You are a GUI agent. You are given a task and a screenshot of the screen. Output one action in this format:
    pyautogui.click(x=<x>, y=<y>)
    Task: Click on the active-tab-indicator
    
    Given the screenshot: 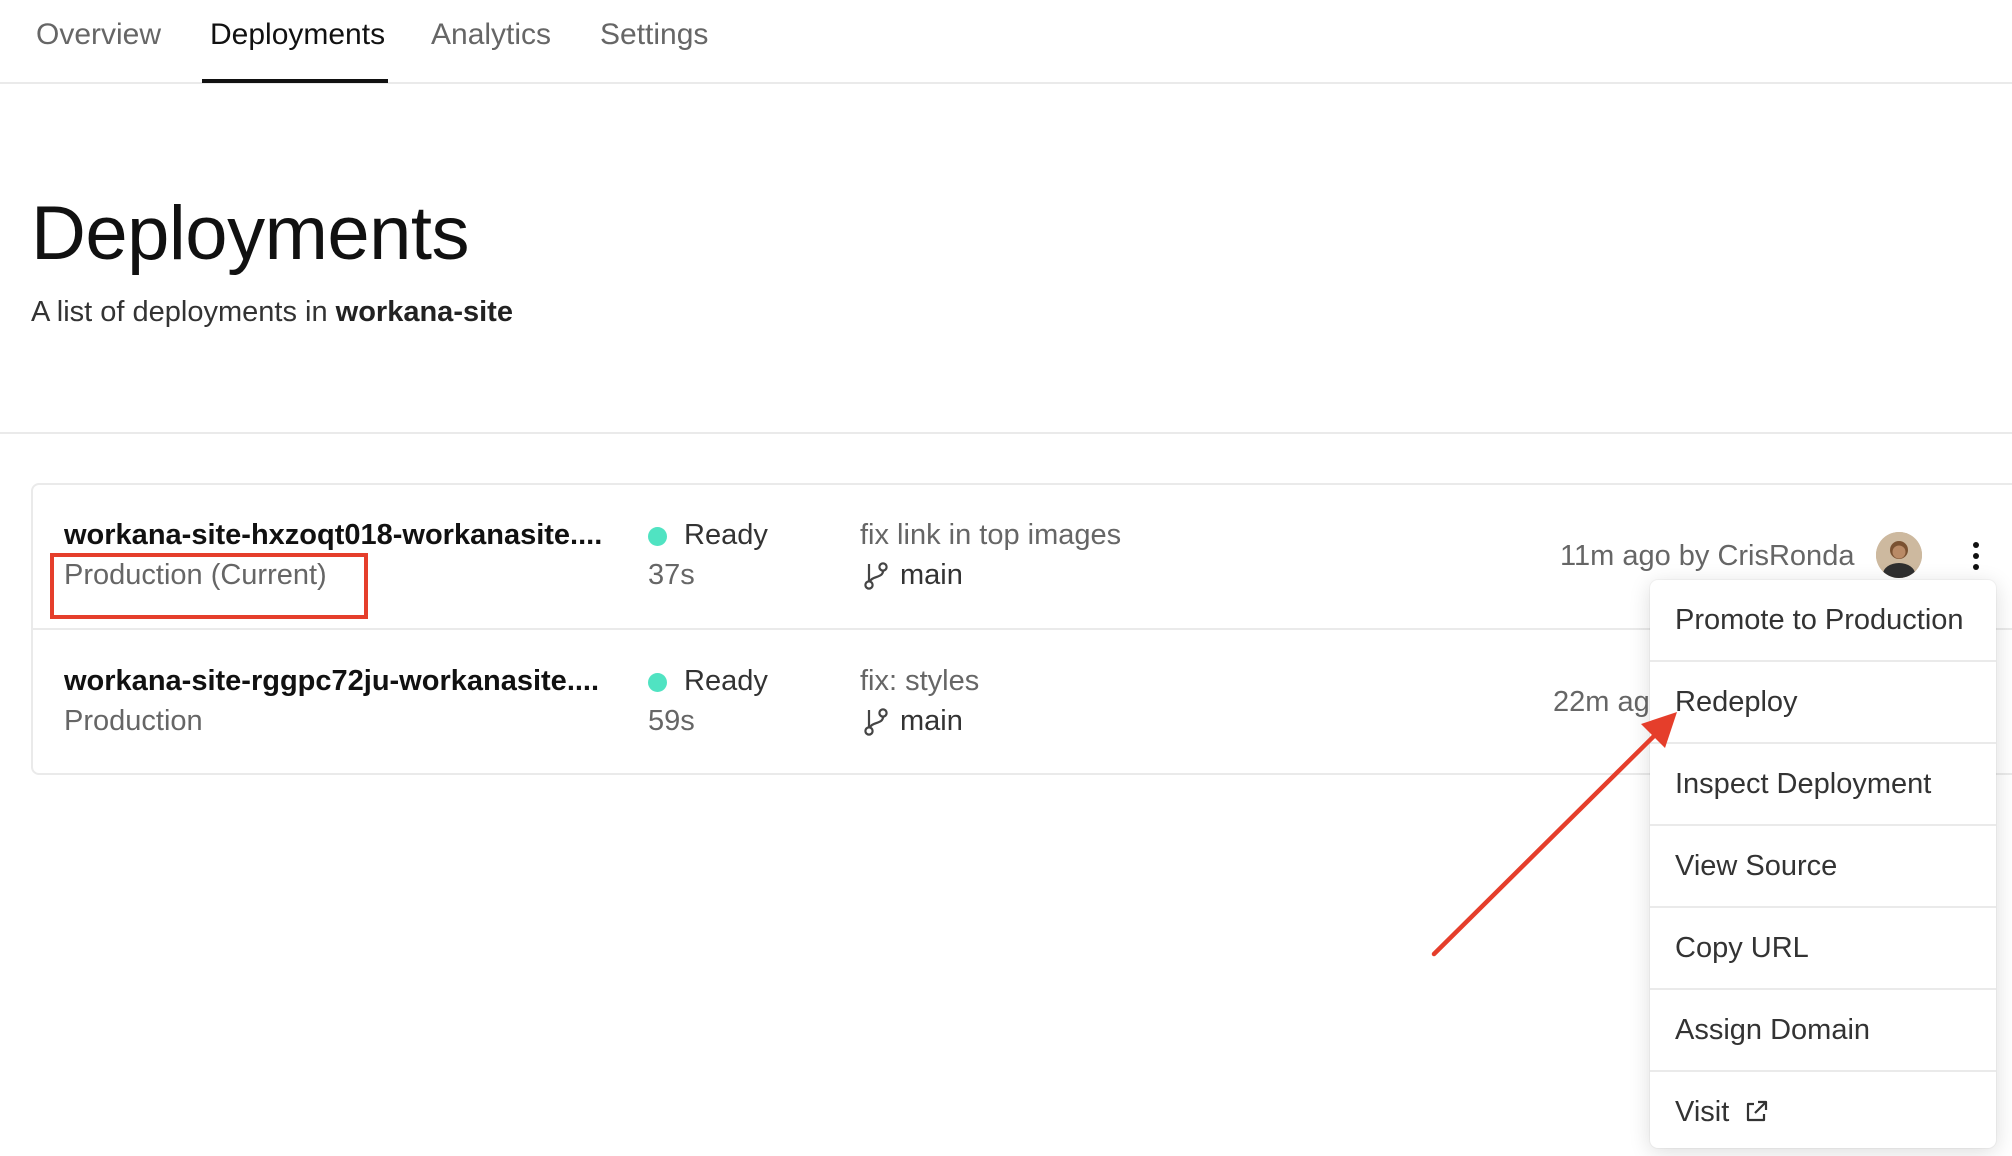 What is the action you would take?
    pyautogui.click(x=295, y=81)
    